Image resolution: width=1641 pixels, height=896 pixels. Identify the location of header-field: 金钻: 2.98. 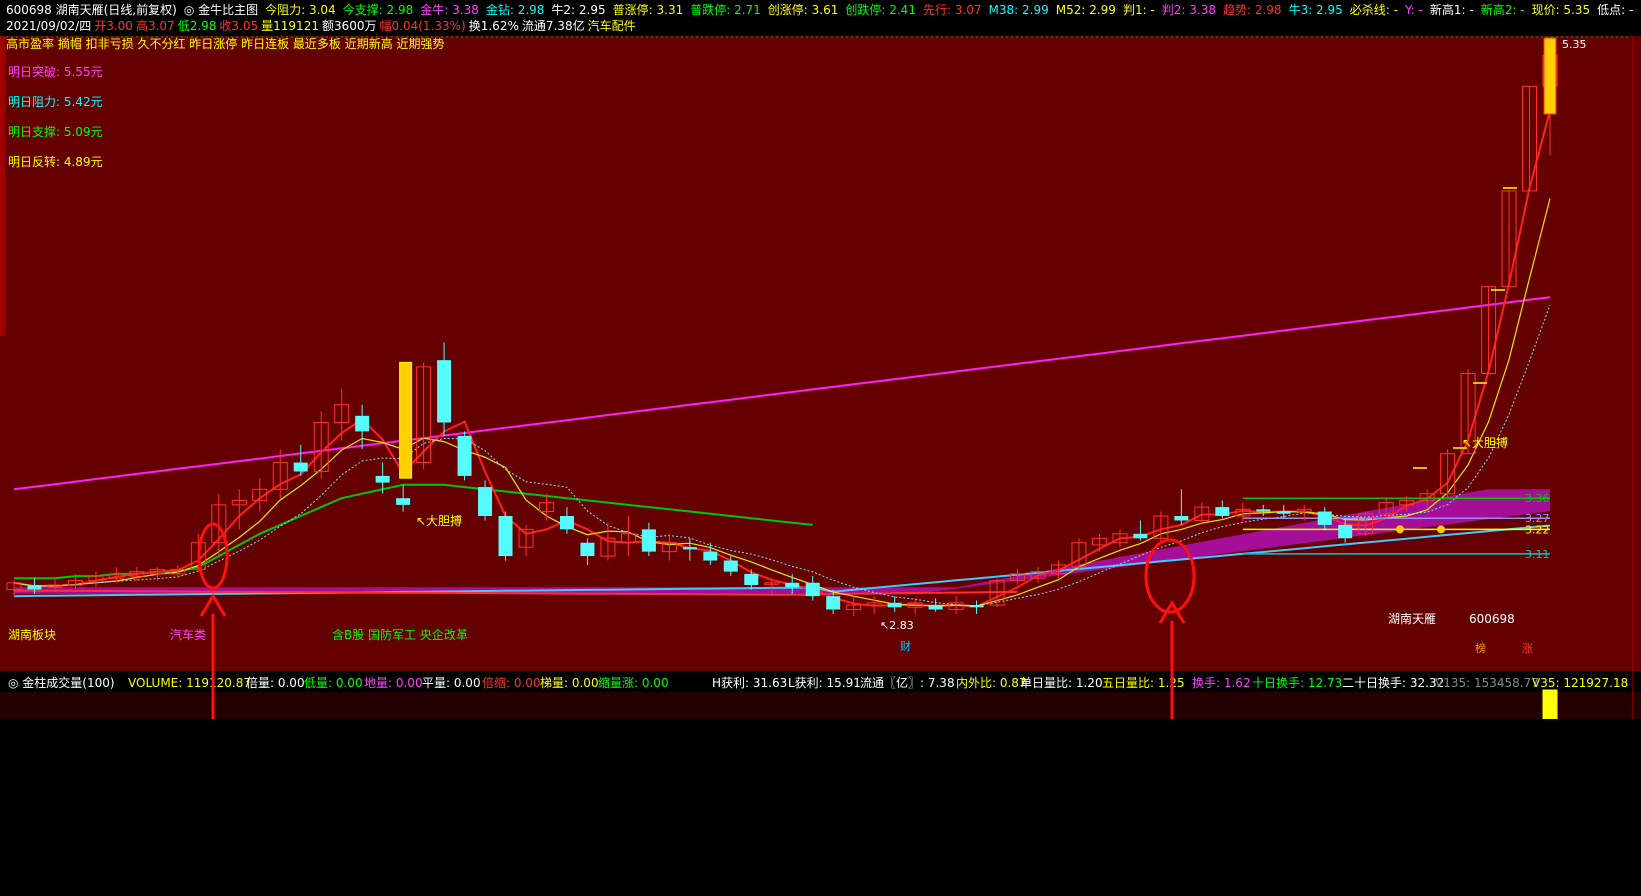
(515, 10).